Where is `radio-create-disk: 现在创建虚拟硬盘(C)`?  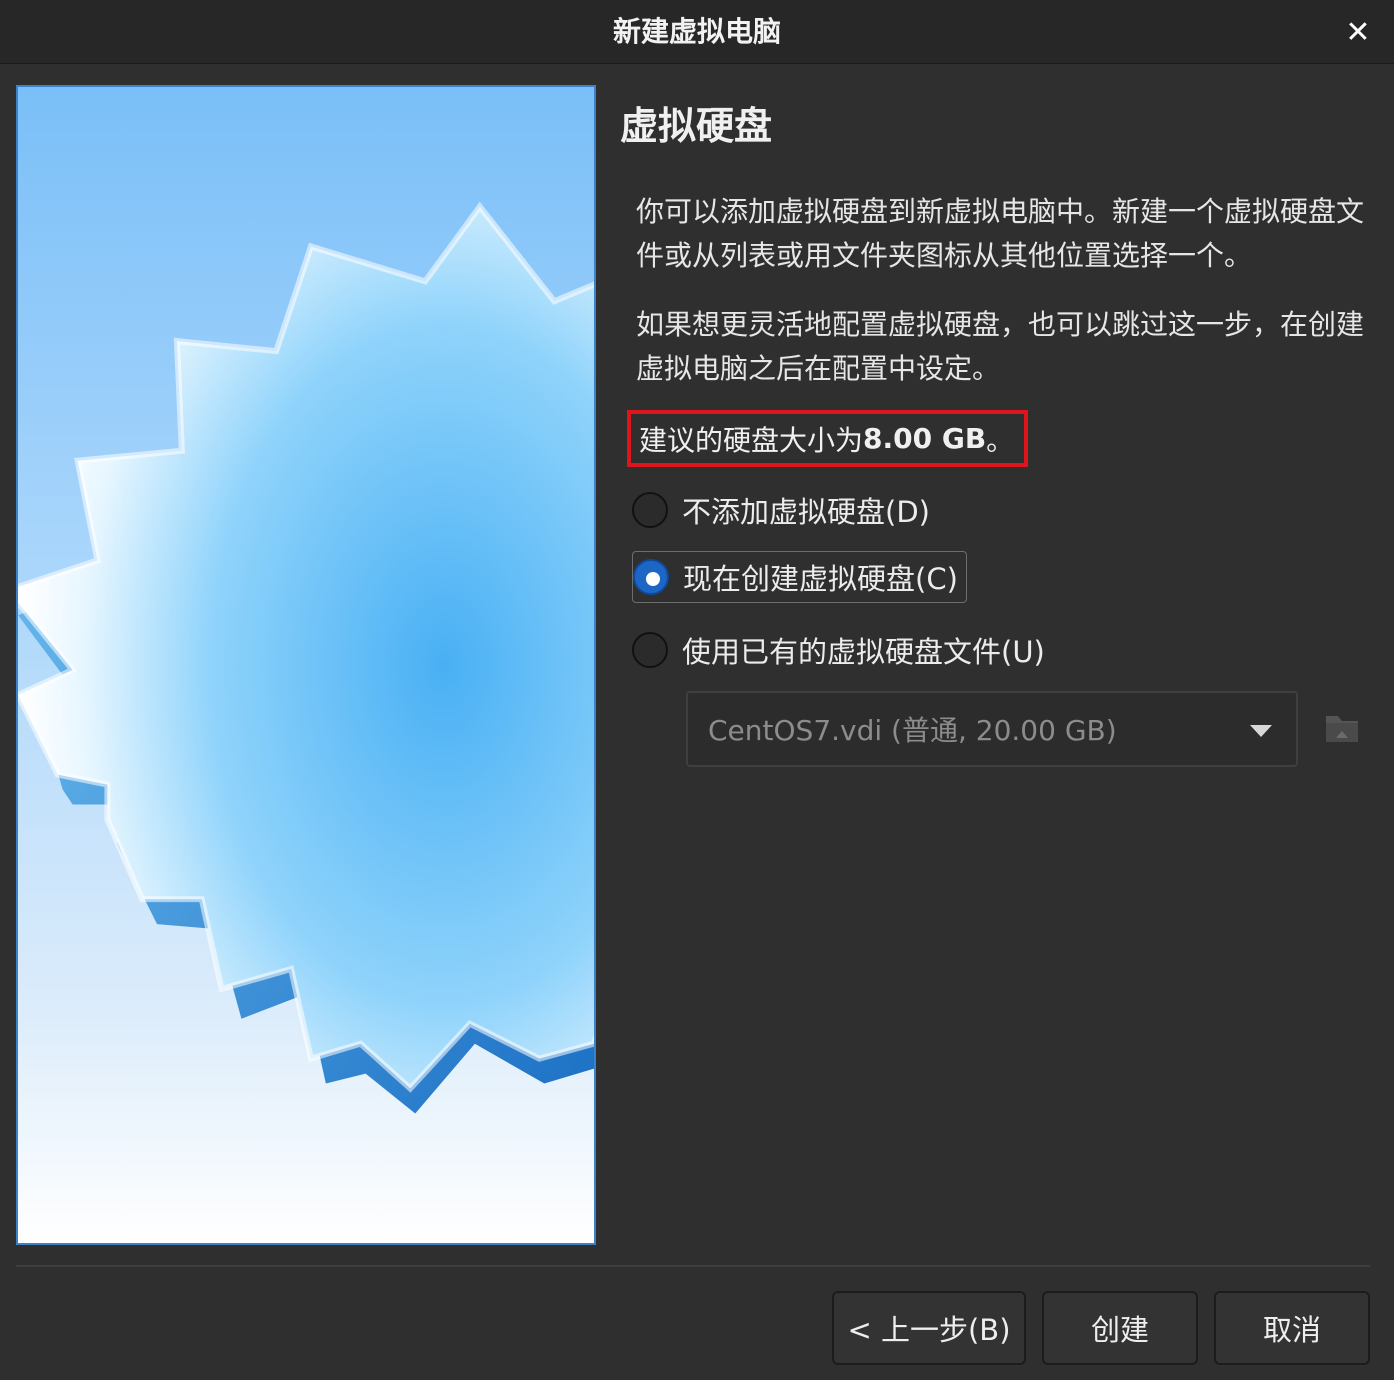 radio-create-disk: 现在创建虚拟硬盘(C) is located at coordinates (799, 577).